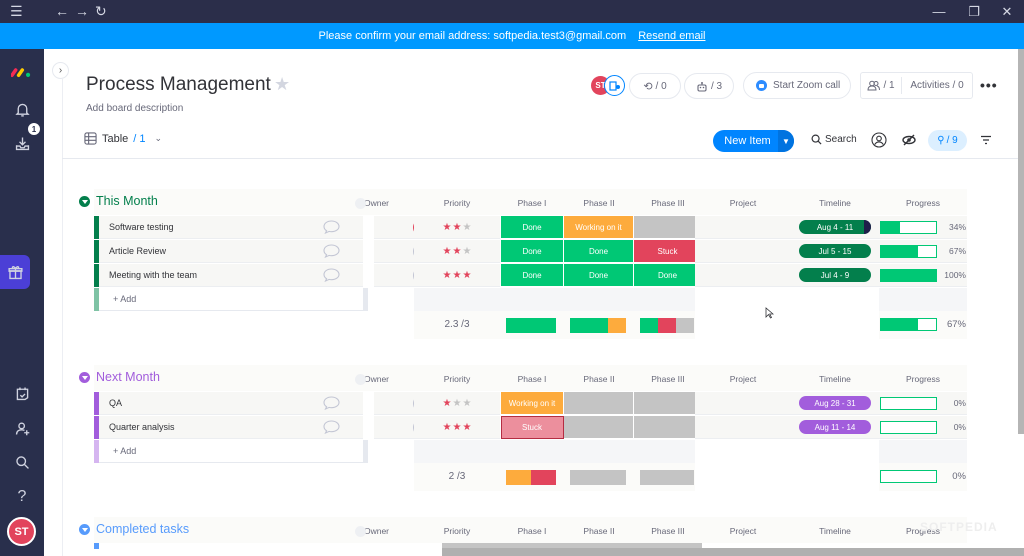 This screenshot has height=556, width=1024. Describe the element at coordinates (15, 272) in the screenshot. I see `gift-icon` at that location.